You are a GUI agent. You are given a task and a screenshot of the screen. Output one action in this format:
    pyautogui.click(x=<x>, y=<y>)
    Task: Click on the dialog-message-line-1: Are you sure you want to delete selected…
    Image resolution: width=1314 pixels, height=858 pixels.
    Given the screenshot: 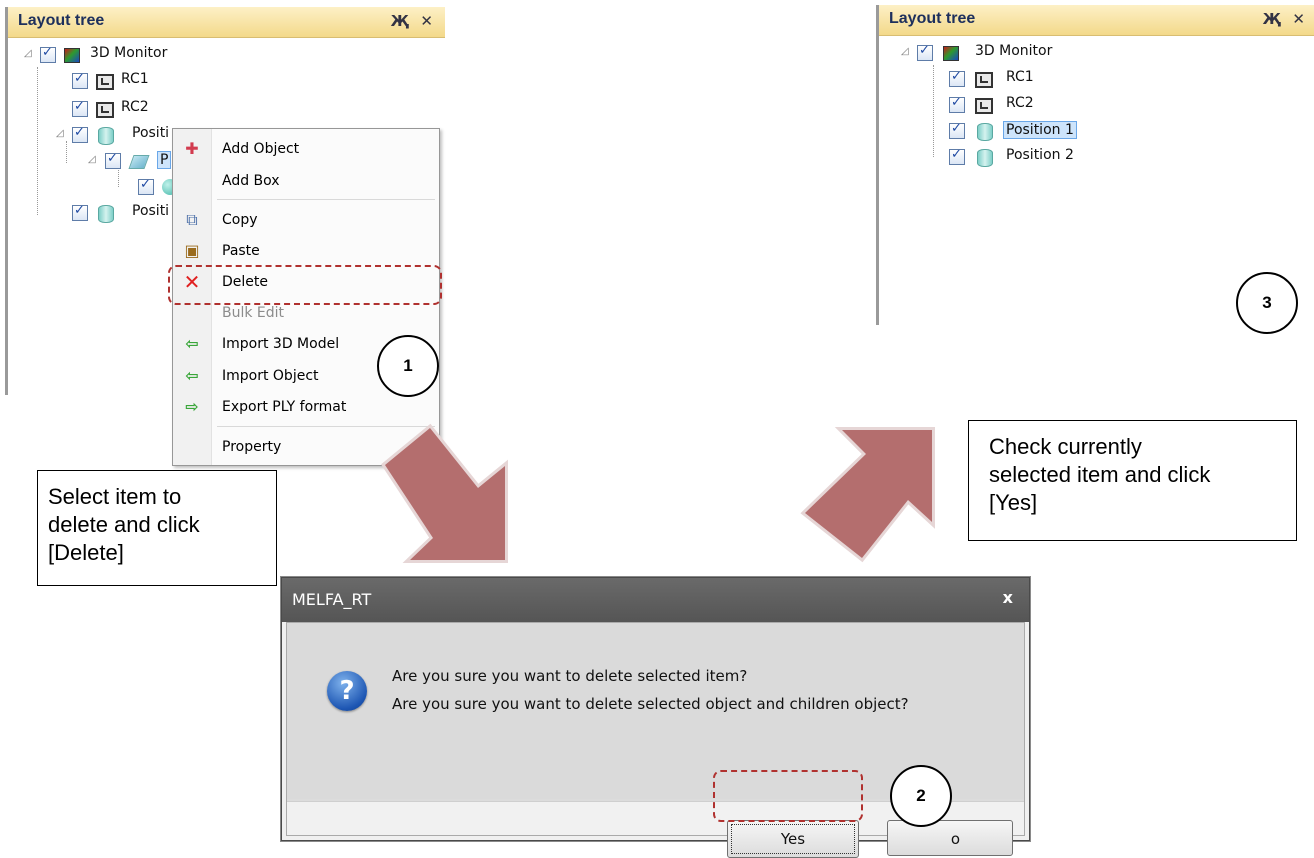 What is the action you would take?
    pyautogui.click(x=570, y=676)
    